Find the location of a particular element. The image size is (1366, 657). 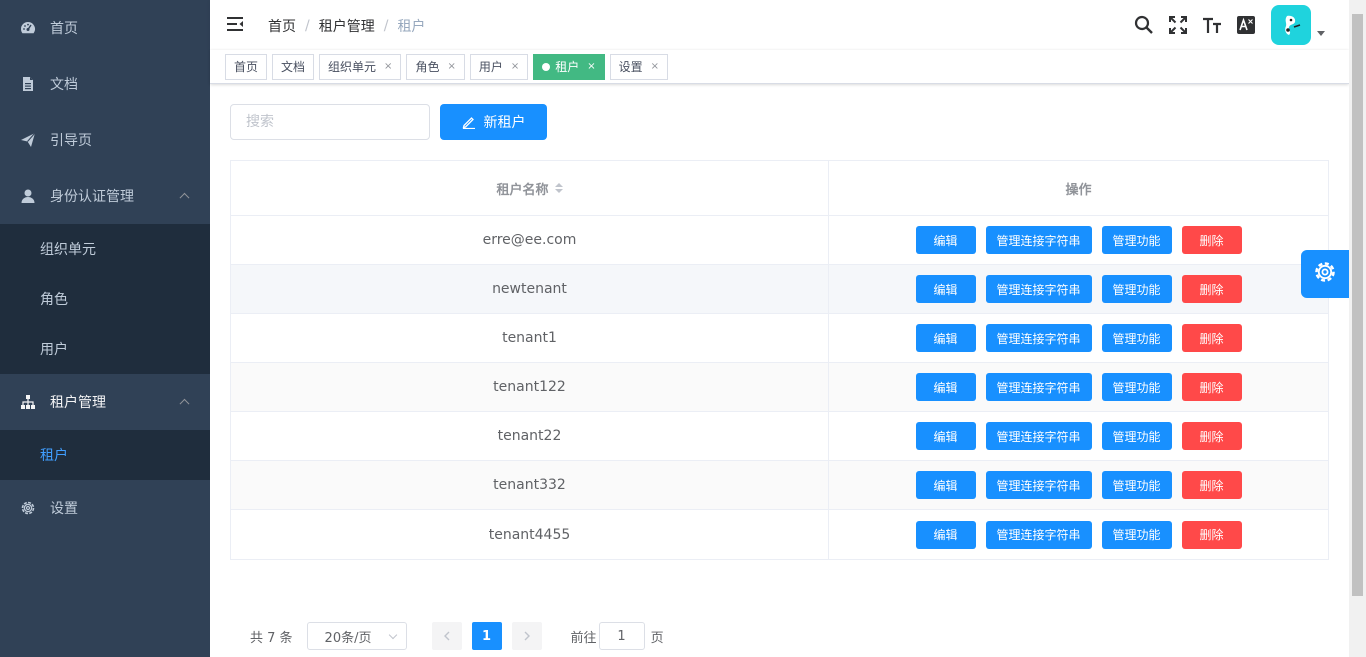

sidebar-item-label: 引导页 is located at coordinates (71, 141).